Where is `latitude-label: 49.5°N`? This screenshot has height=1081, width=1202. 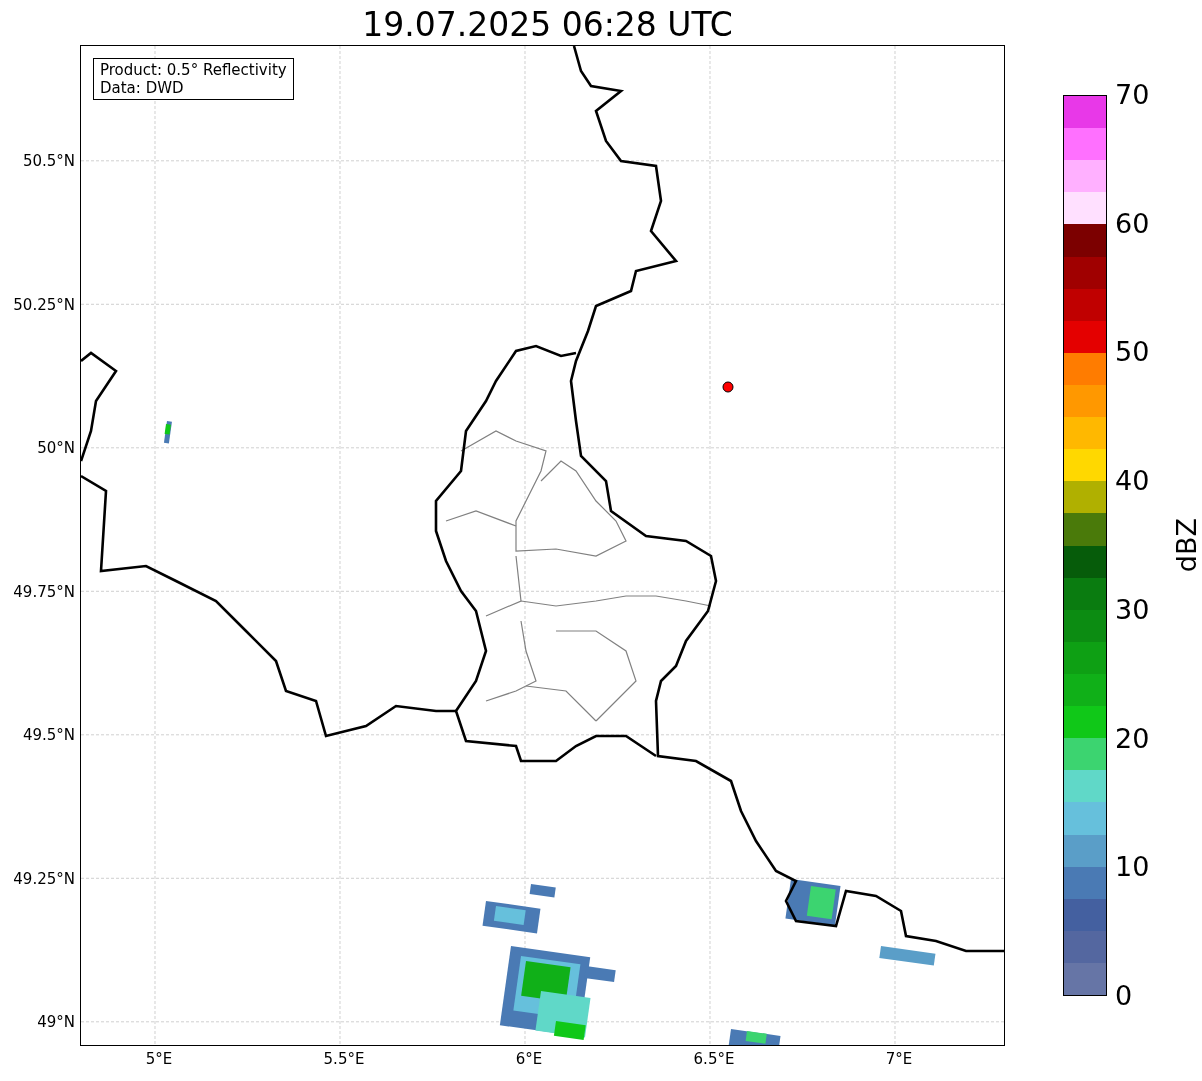
latitude-label: 49.5°N is located at coordinates (48, 735).